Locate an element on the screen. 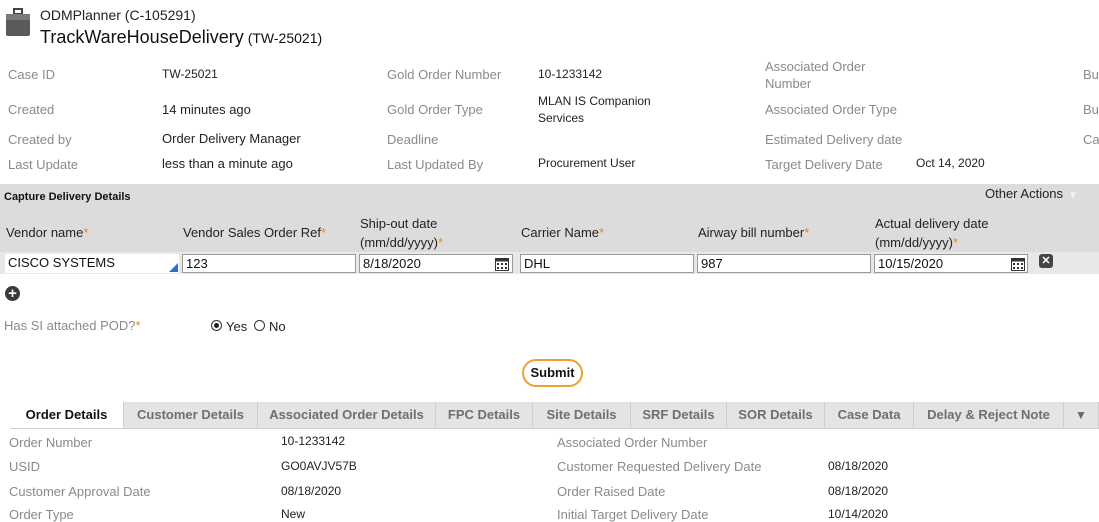  gold-order-number-label: Gold Order Number is located at coordinates (444, 74).